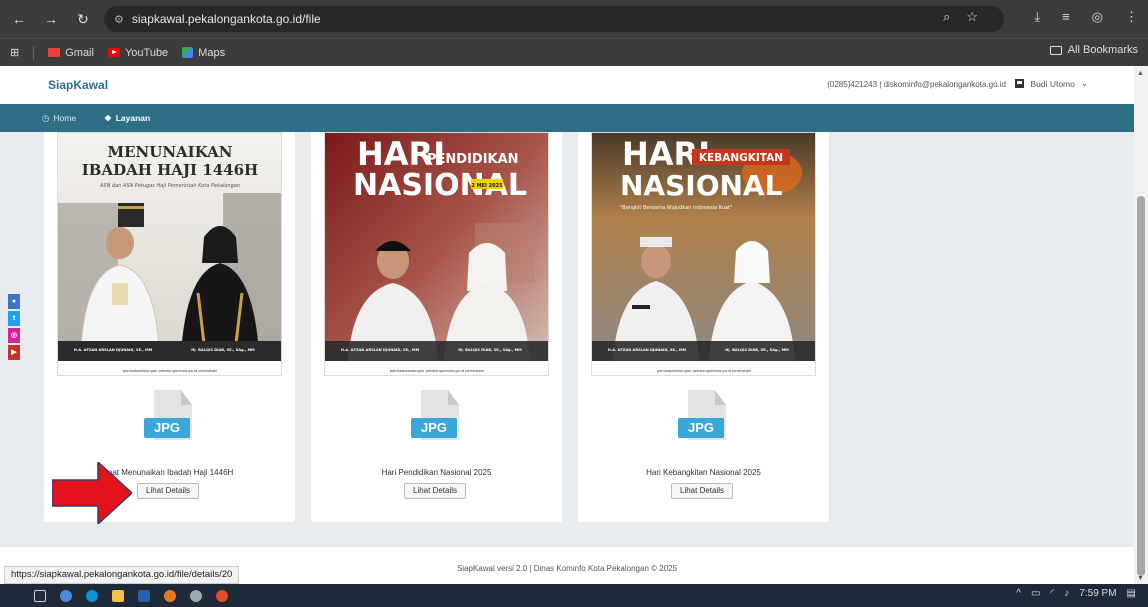 This screenshot has height=607, width=1148. Describe the element at coordinates (1140, 73) in the screenshot. I see `scroll-up-icon: ▲` at that location.